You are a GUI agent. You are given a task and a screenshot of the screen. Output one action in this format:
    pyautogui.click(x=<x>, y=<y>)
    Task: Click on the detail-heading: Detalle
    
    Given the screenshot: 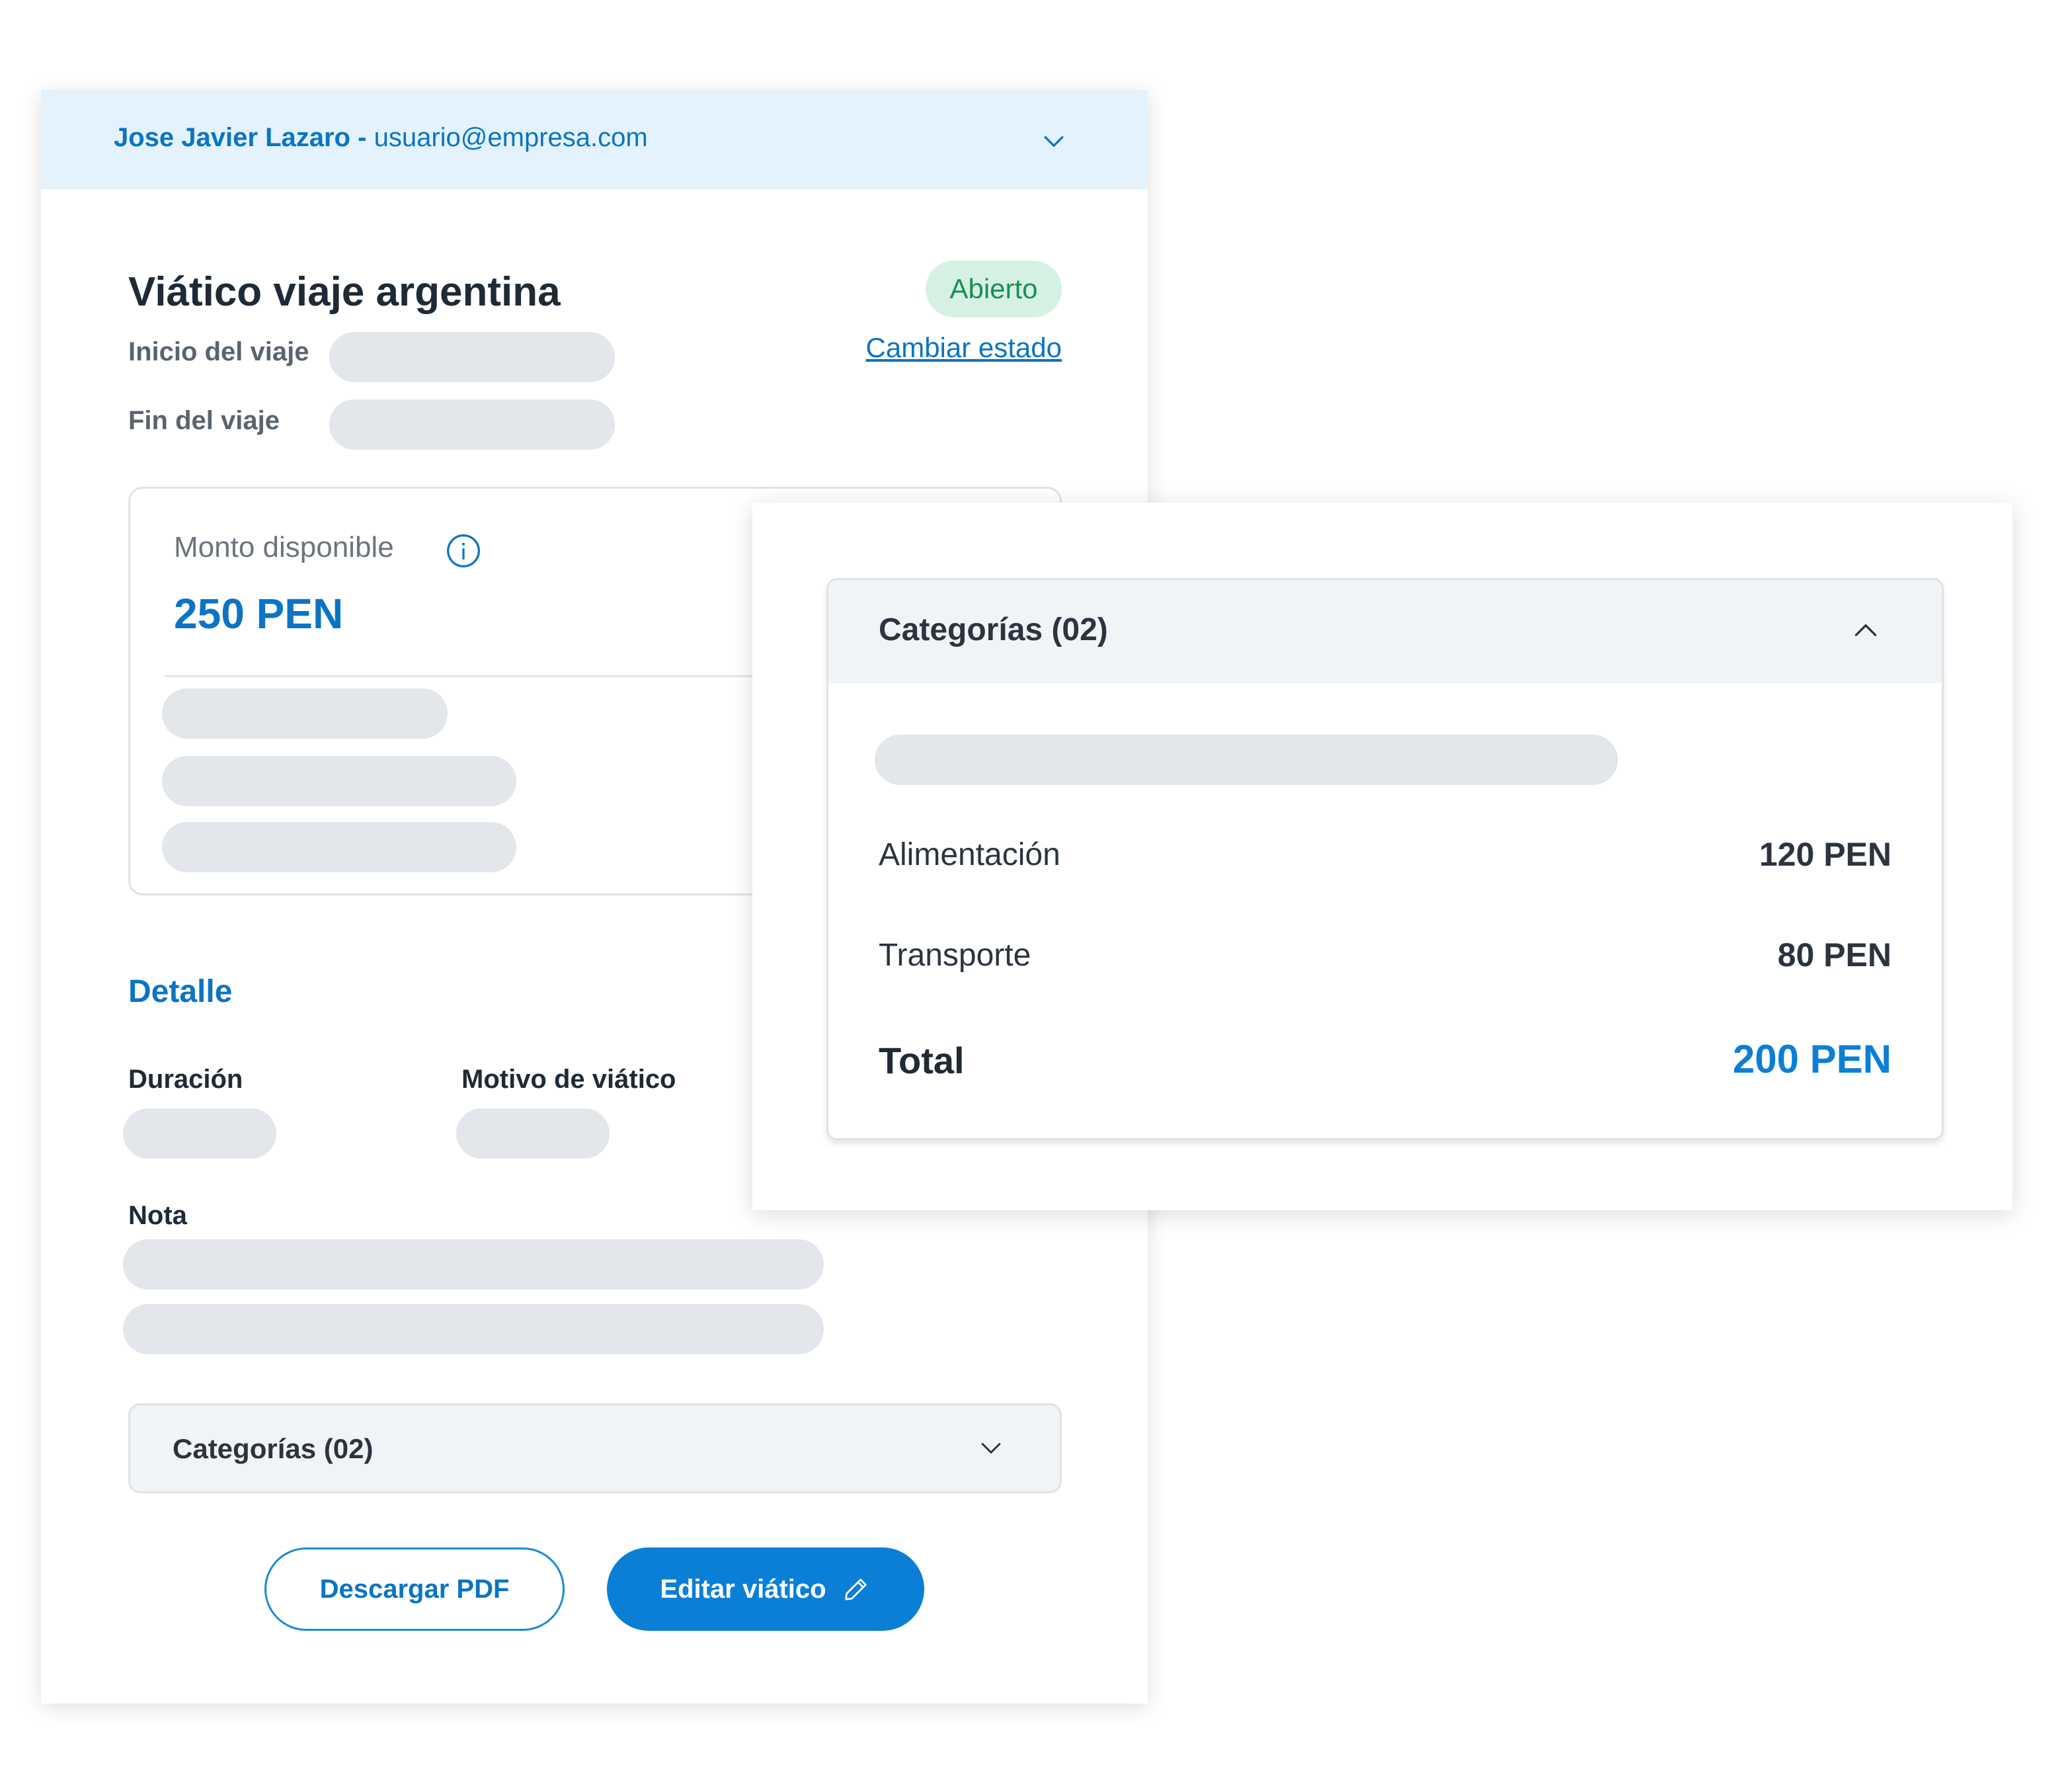 What is the action you would take?
    pyautogui.click(x=180, y=991)
    